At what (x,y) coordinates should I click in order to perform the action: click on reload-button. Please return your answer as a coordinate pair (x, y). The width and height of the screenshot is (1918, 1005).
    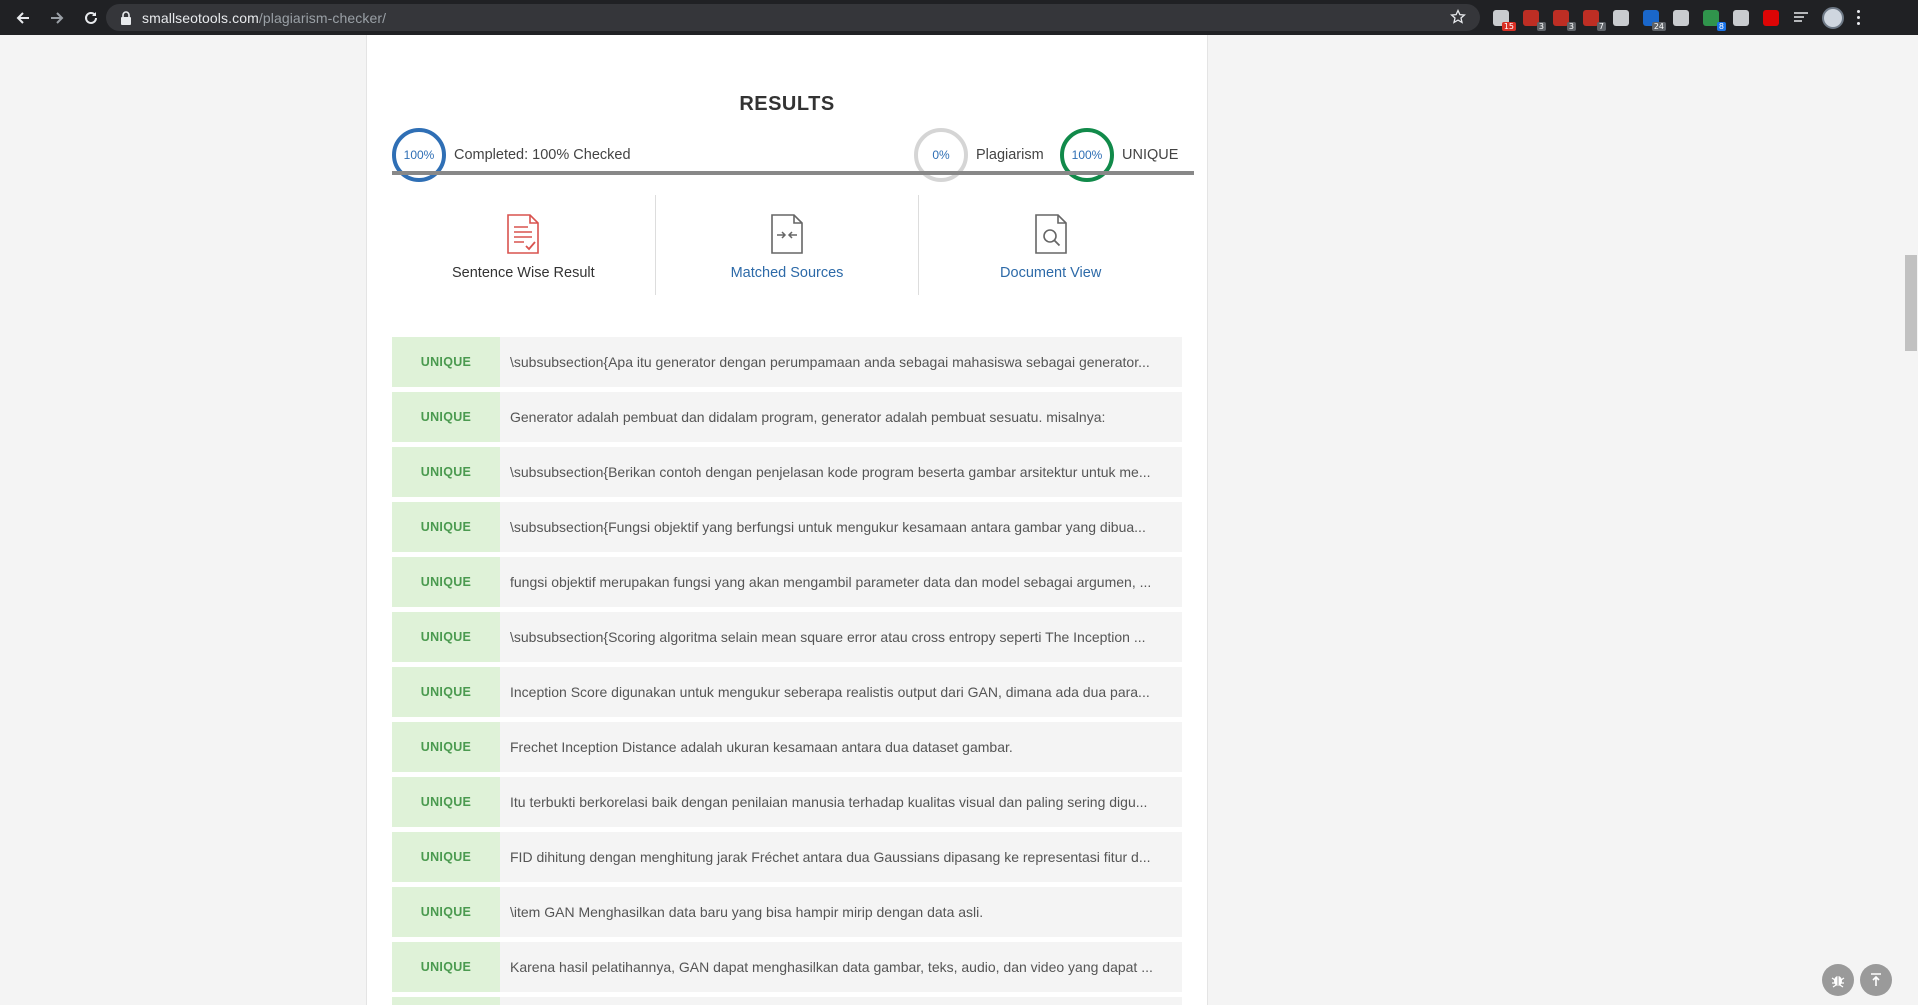
    Looking at the image, I should click on (91, 18).